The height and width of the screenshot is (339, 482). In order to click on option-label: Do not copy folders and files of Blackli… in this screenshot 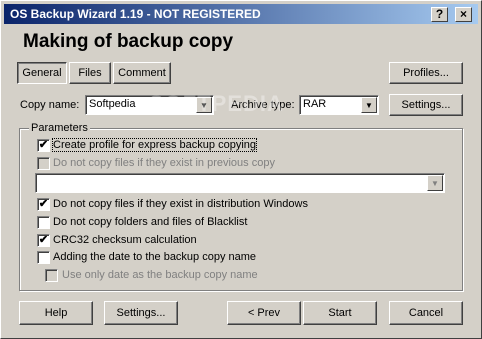, I will do `click(150, 222)`.